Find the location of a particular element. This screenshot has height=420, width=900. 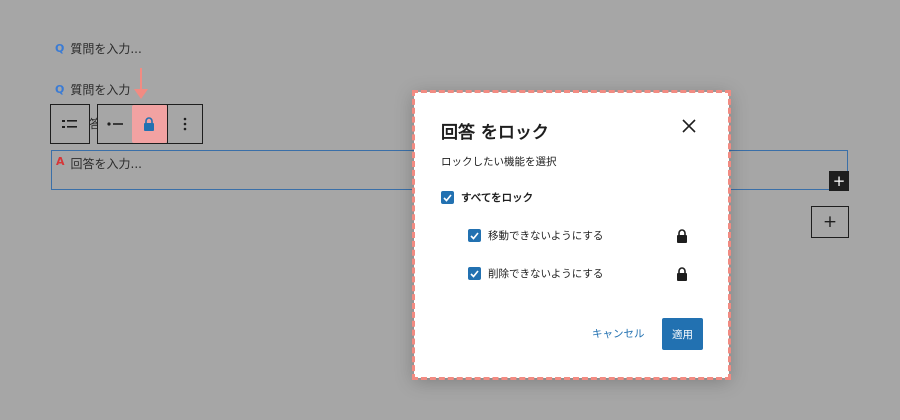

move-icon is located at coordinates (115, 124).